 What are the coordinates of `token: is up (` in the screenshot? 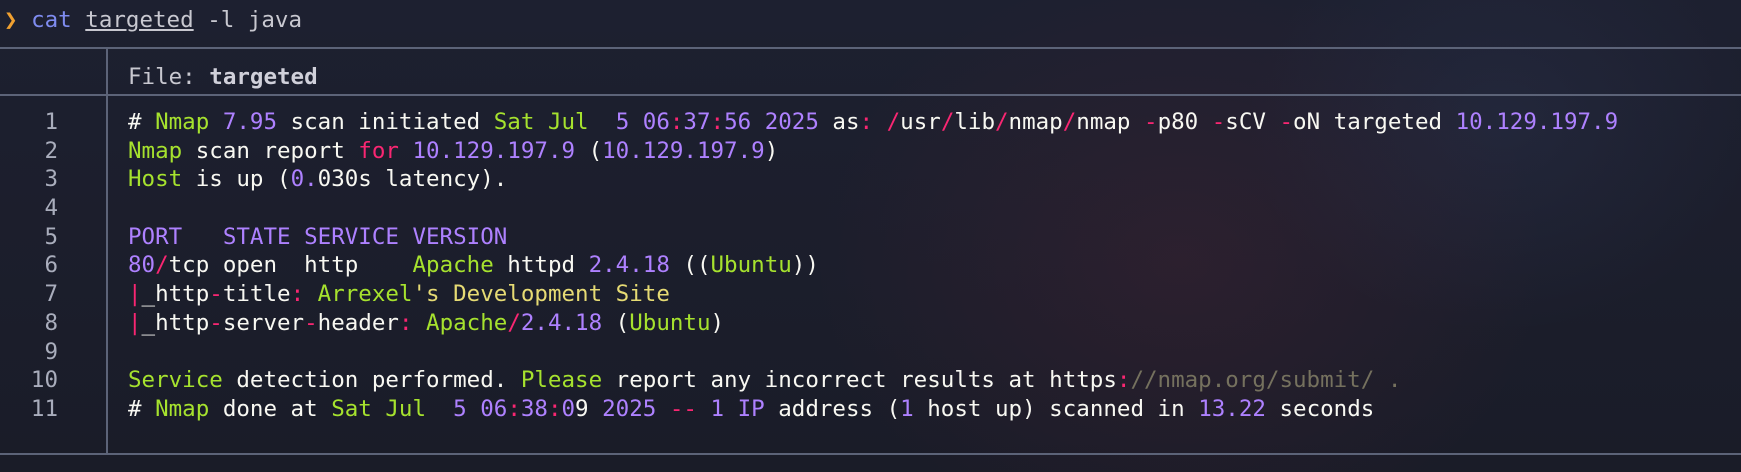 It's located at (236, 179).